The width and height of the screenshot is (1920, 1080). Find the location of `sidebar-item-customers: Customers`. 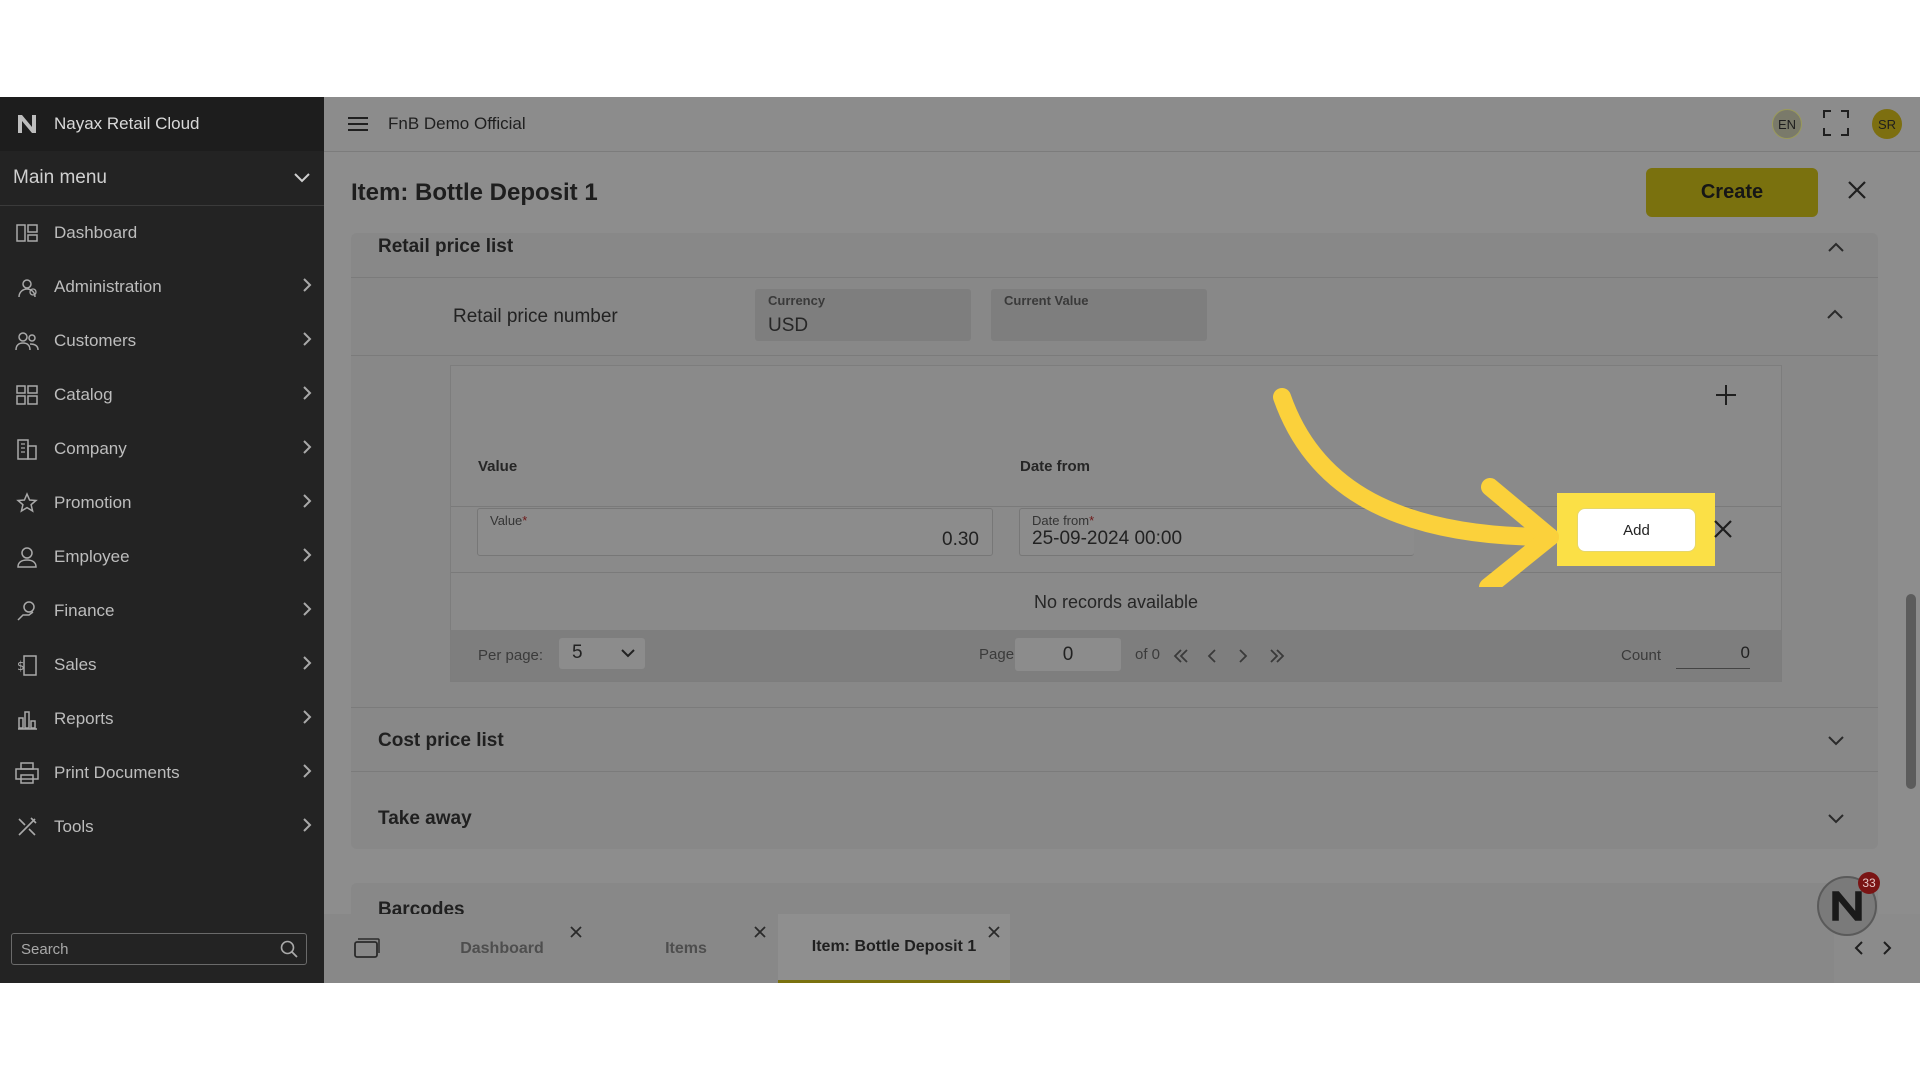

sidebar-item-customers: Customers is located at coordinates (162, 341).